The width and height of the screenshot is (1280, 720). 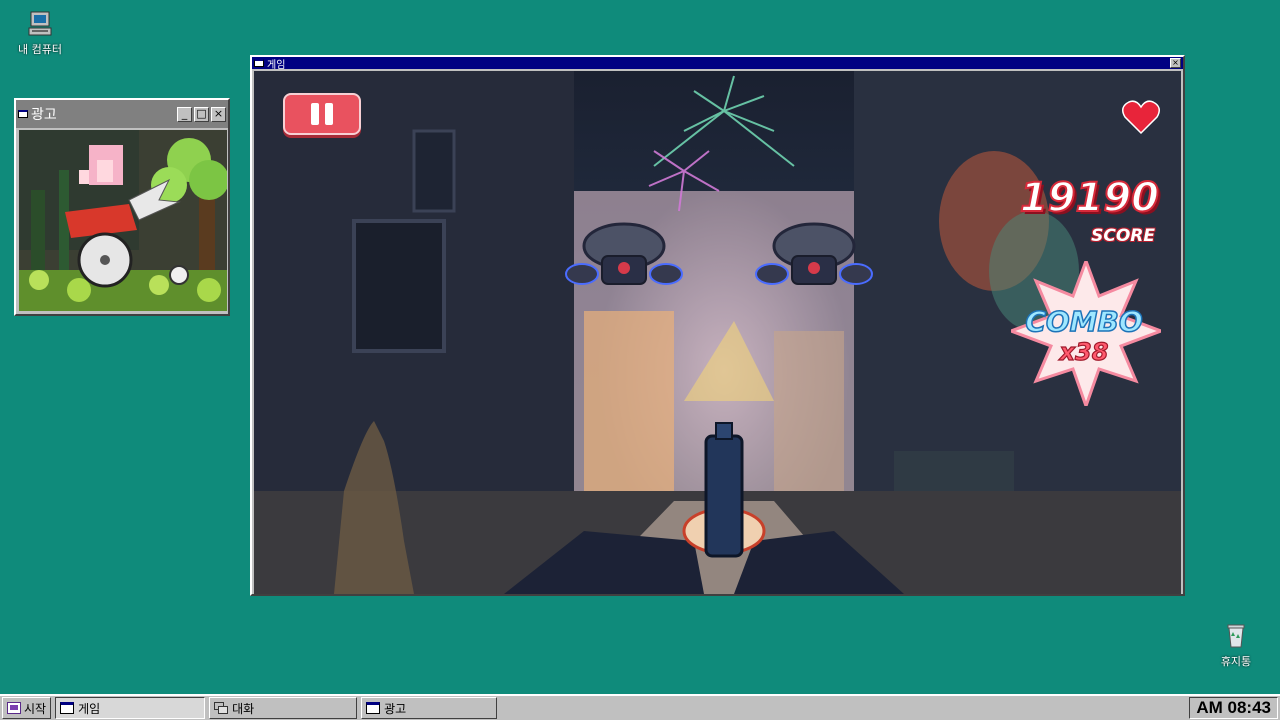 I want to click on pixel-art-knight-ad, so click(x=123, y=220).